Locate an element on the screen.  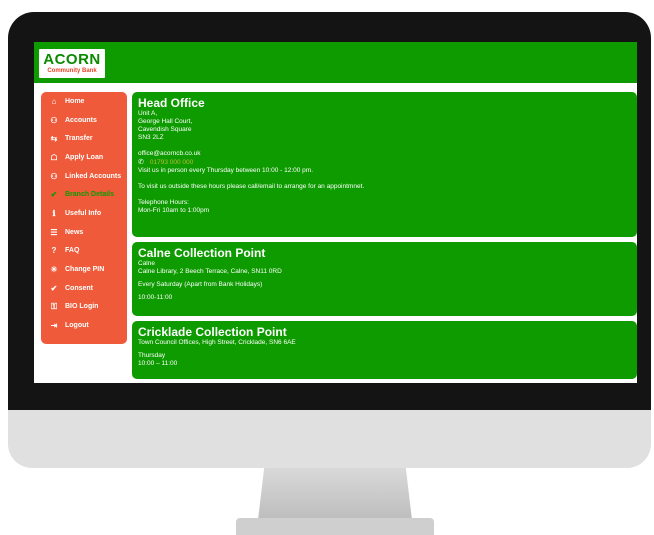
sidebar-item-accounts: ⚇ Accounts is located at coordinates (84, 120).